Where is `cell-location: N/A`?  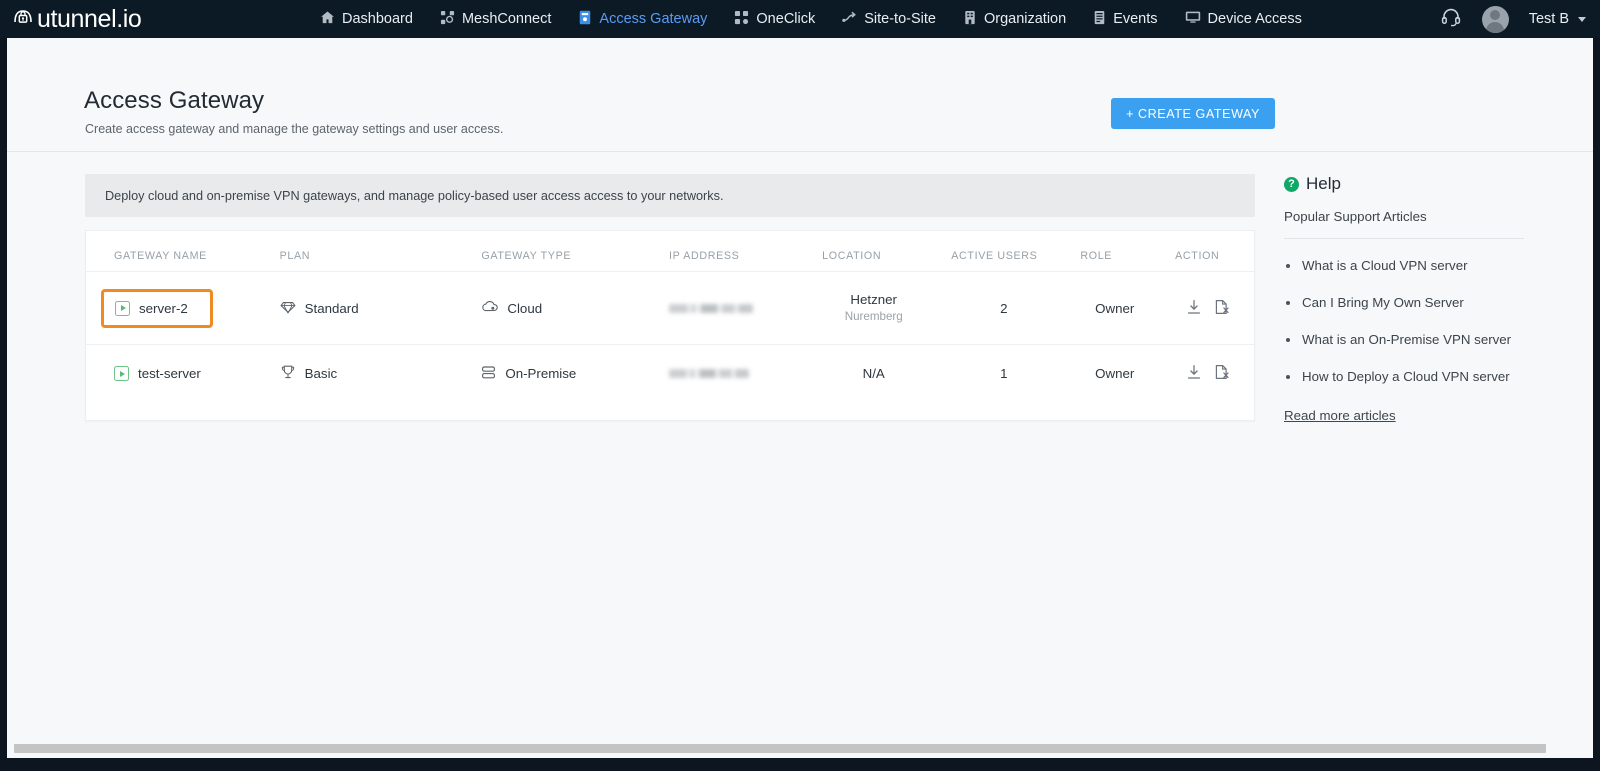
cell-location: N/A is located at coordinates (873, 374).